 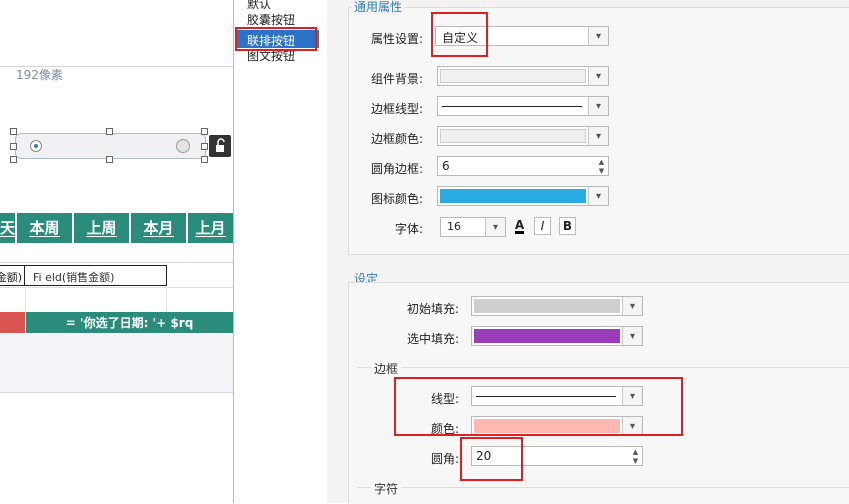 I want to click on bg-label: 组件背景:, so click(x=396, y=79).